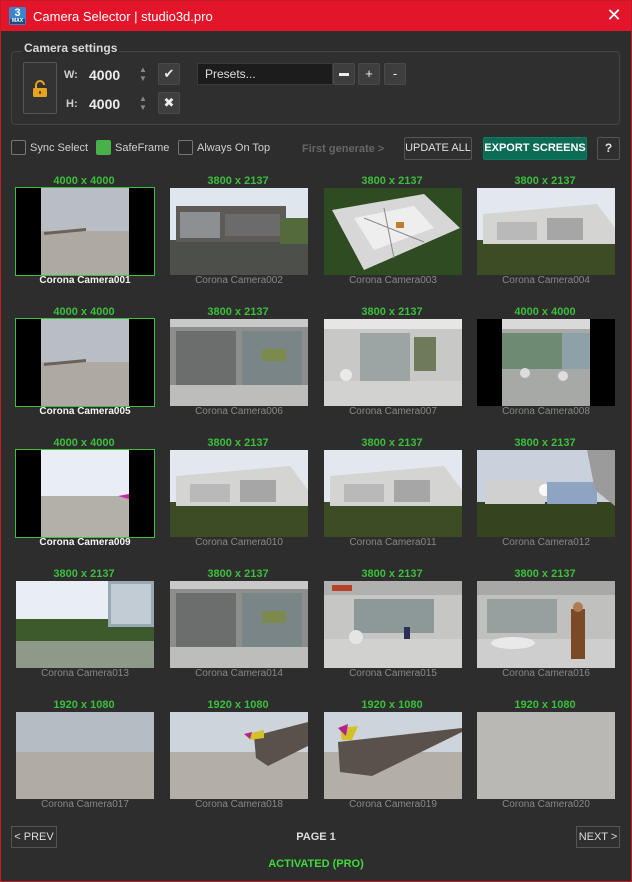 The width and height of the screenshot is (632, 882). What do you see at coordinates (123, 16) in the screenshot?
I see `window-title: Camera Selector | studio3d.pro` at bounding box center [123, 16].